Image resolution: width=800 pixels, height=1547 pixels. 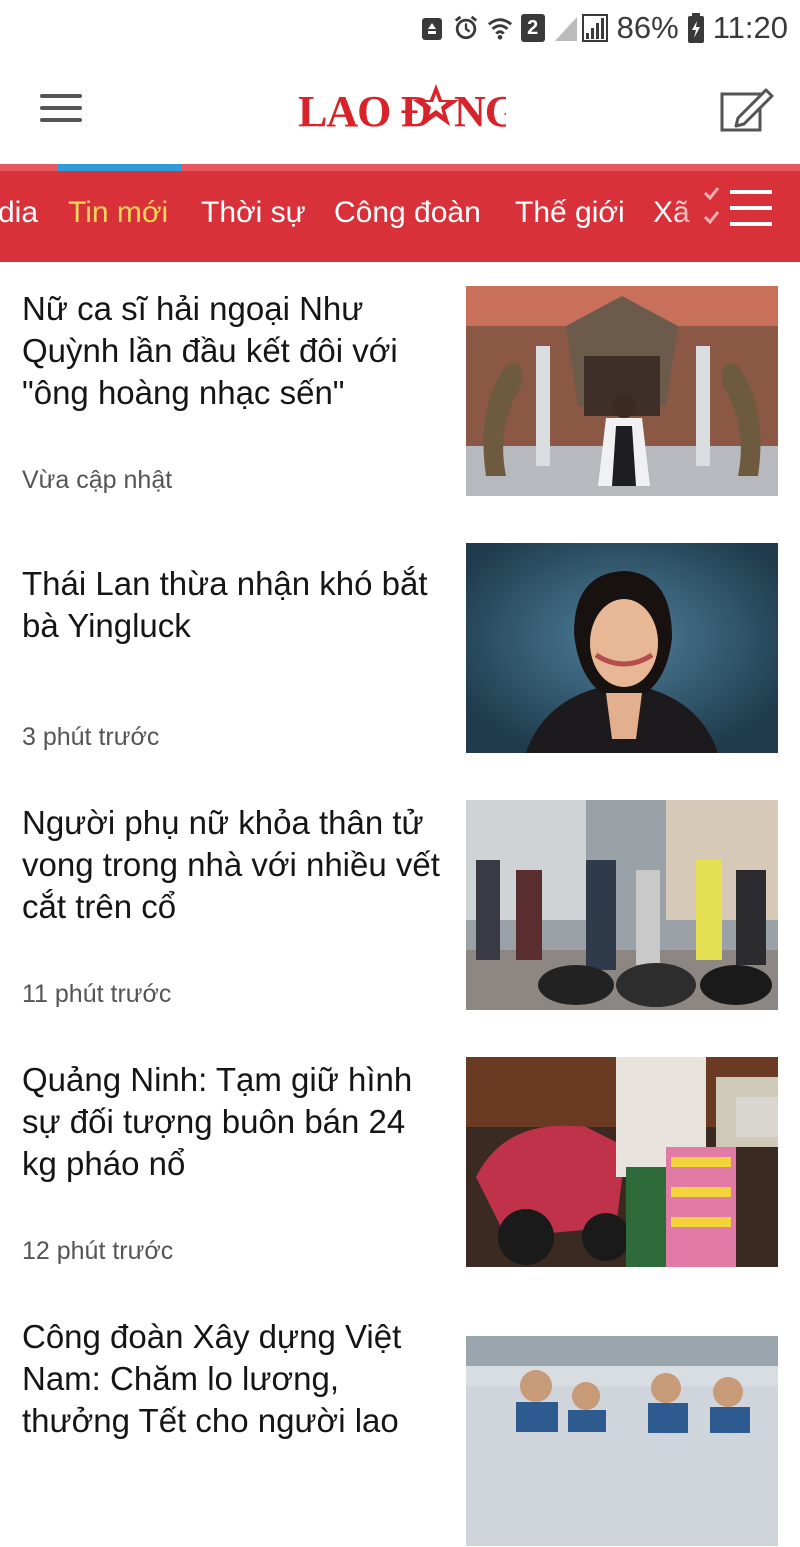 What do you see at coordinates (750, 27) in the screenshot?
I see `clock: 11:20` at bounding box center [750, 27].